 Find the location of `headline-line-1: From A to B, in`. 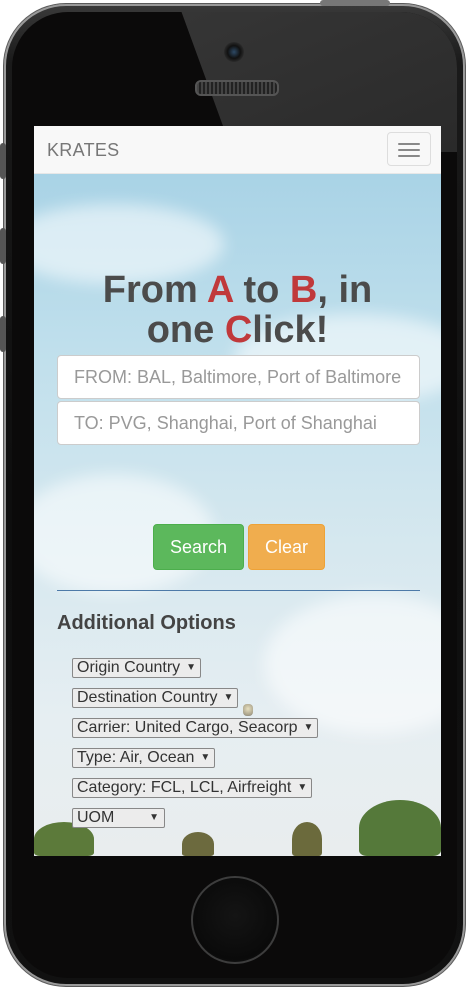

headline-line-1: From A to B, in is located at coordinates (237, 290).